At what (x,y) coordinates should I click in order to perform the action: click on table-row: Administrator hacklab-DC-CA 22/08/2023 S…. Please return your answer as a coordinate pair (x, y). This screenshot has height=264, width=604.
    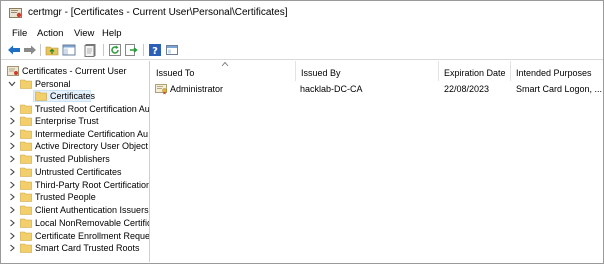
    Looking at the image, I should click on (377, 89).